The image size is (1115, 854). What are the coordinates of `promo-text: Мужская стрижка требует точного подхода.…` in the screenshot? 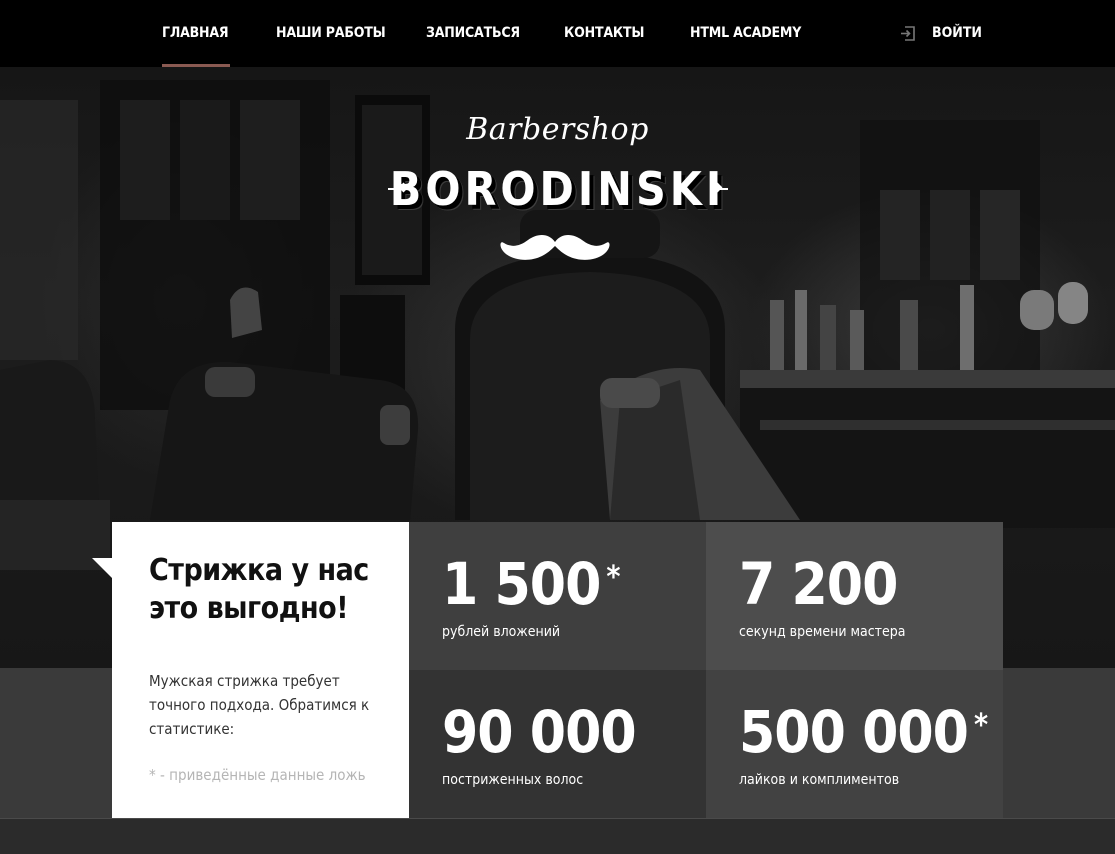 It's located at (259, 705).